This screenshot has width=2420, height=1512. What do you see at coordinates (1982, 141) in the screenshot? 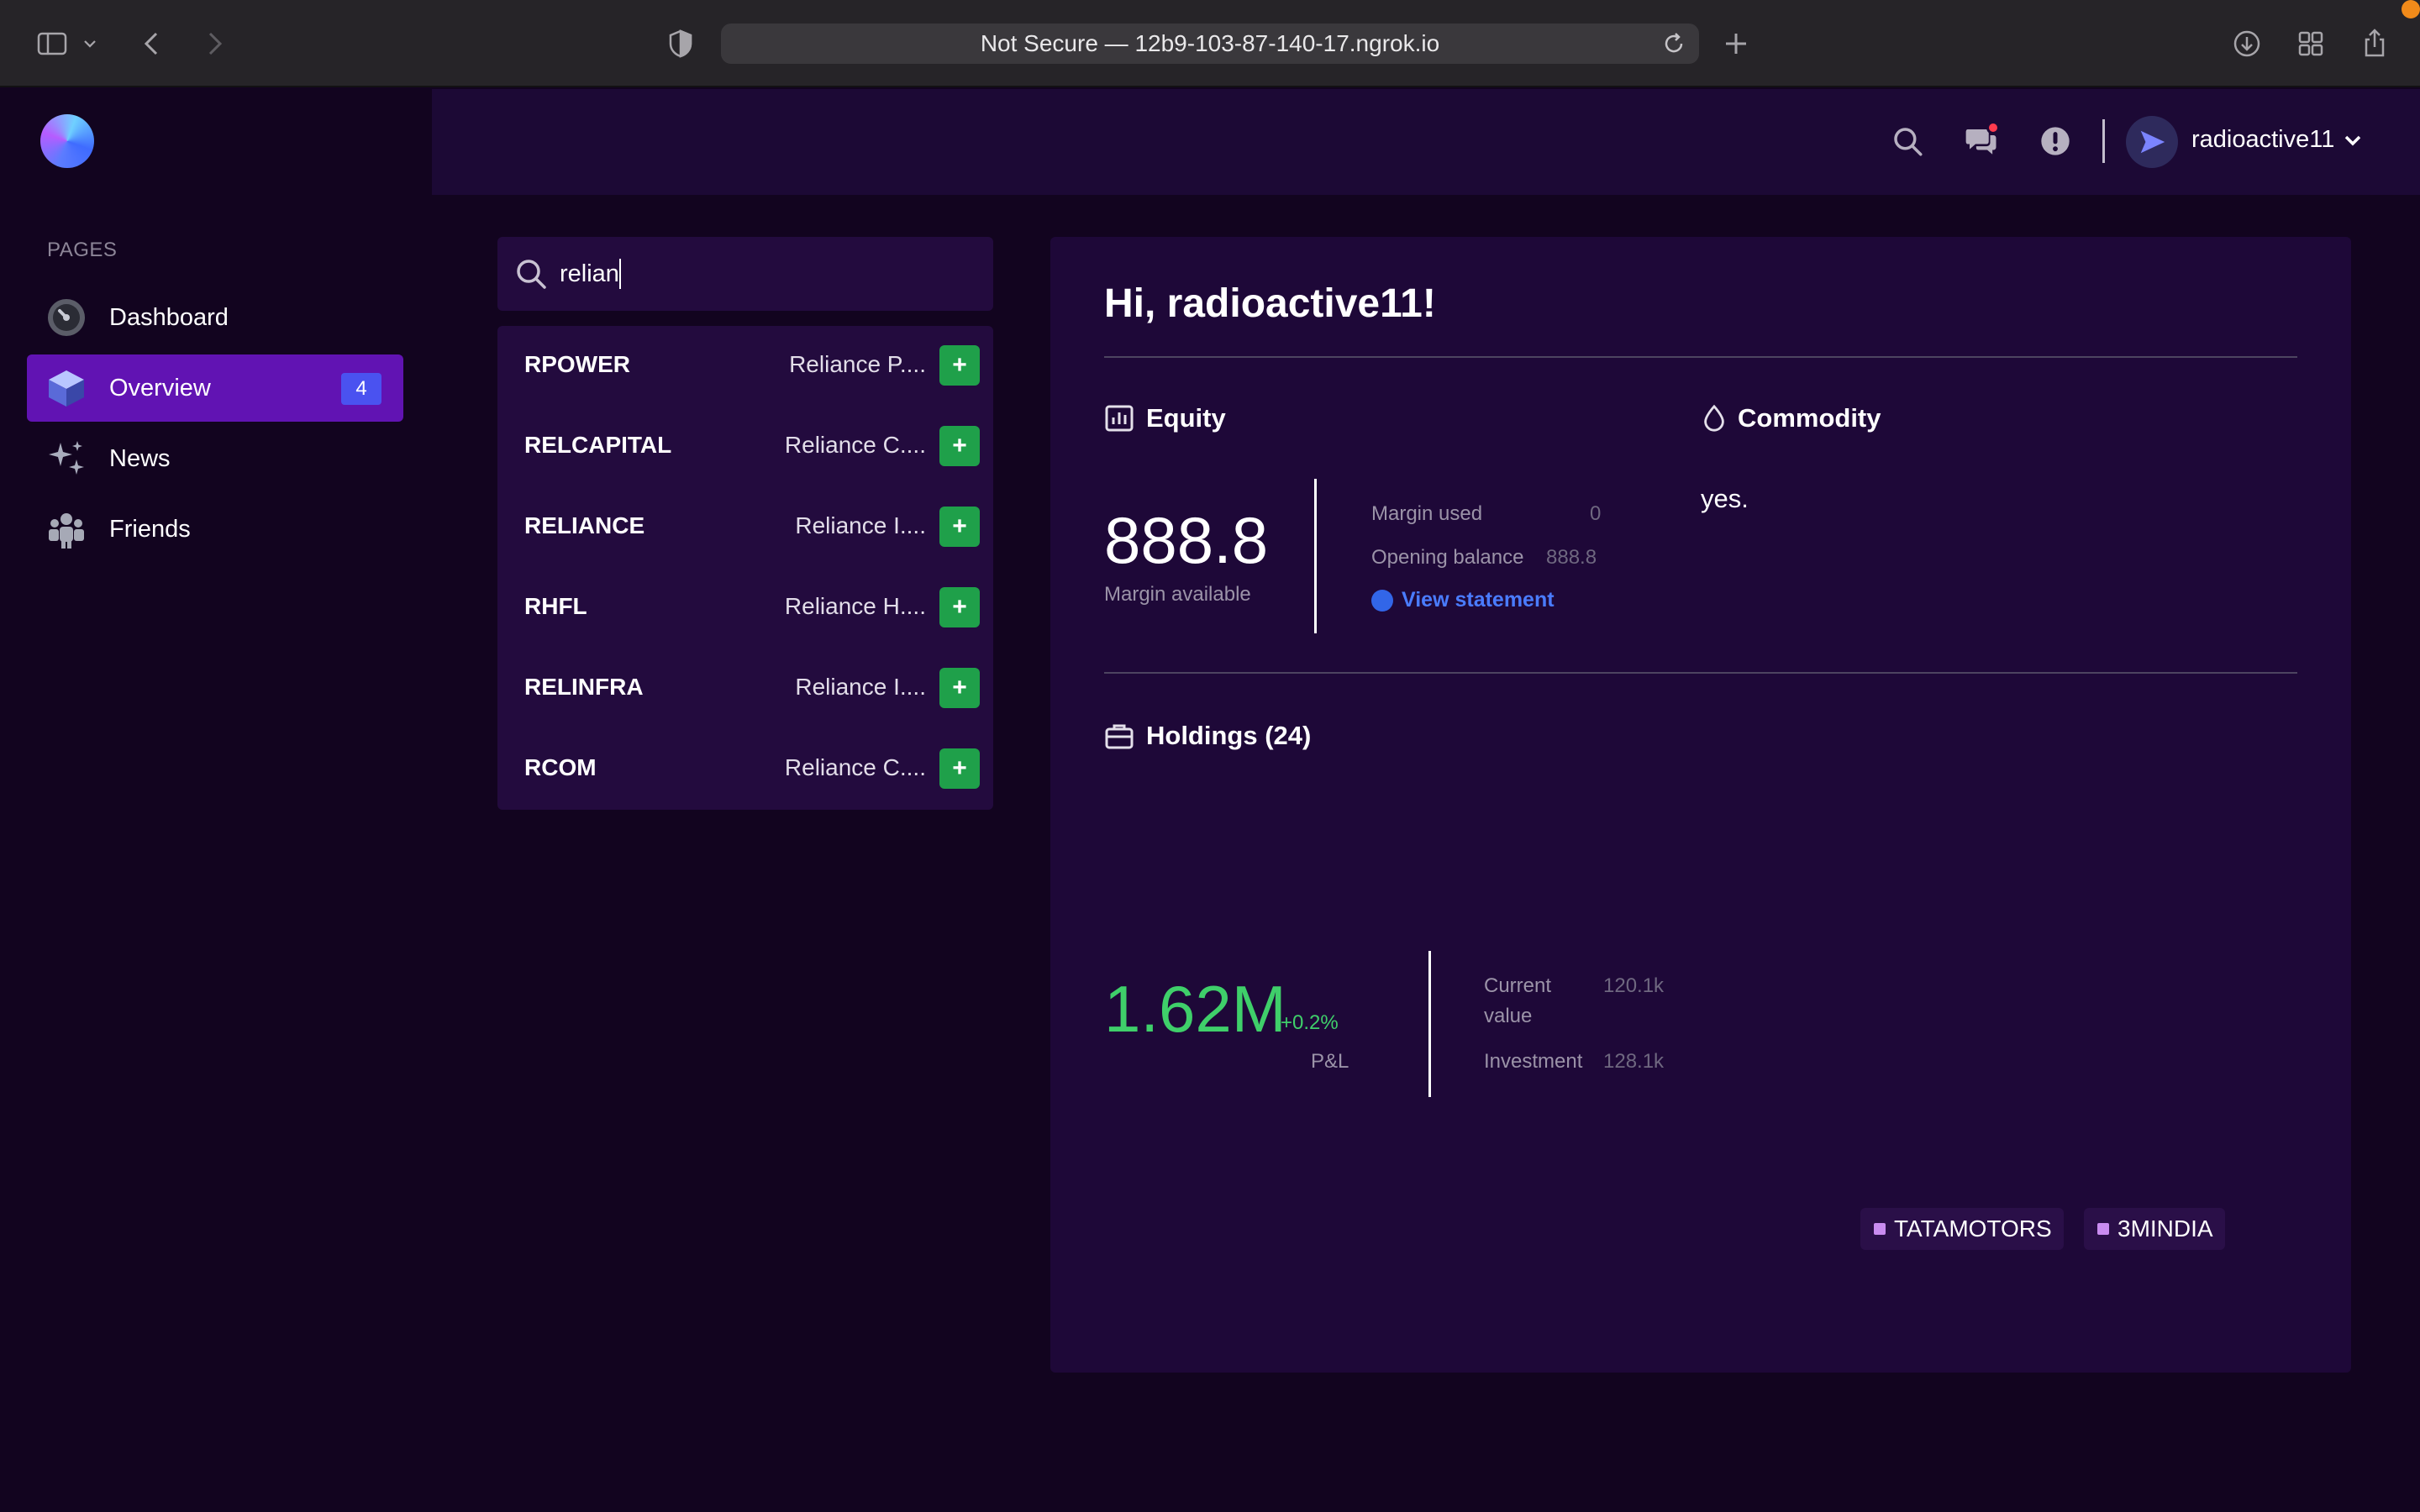
I see `chat-icon` at bounding box center [1982, 141].